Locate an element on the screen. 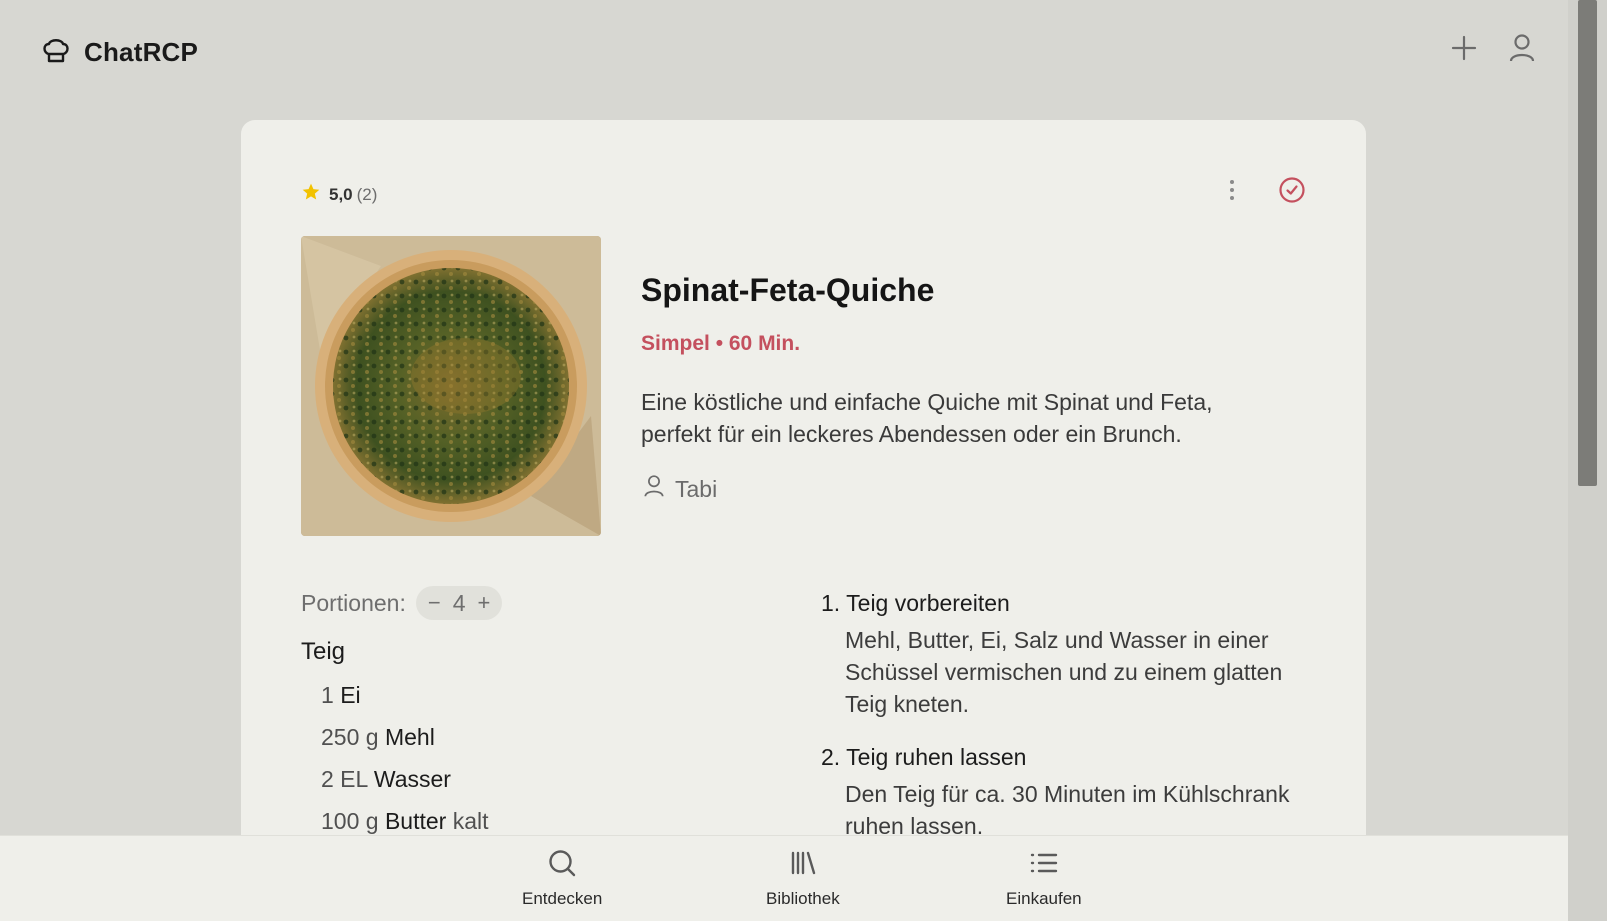 This screenshot has height=921, width=1607. nav-discover: Entdecken is located at coordinates (562, 878).